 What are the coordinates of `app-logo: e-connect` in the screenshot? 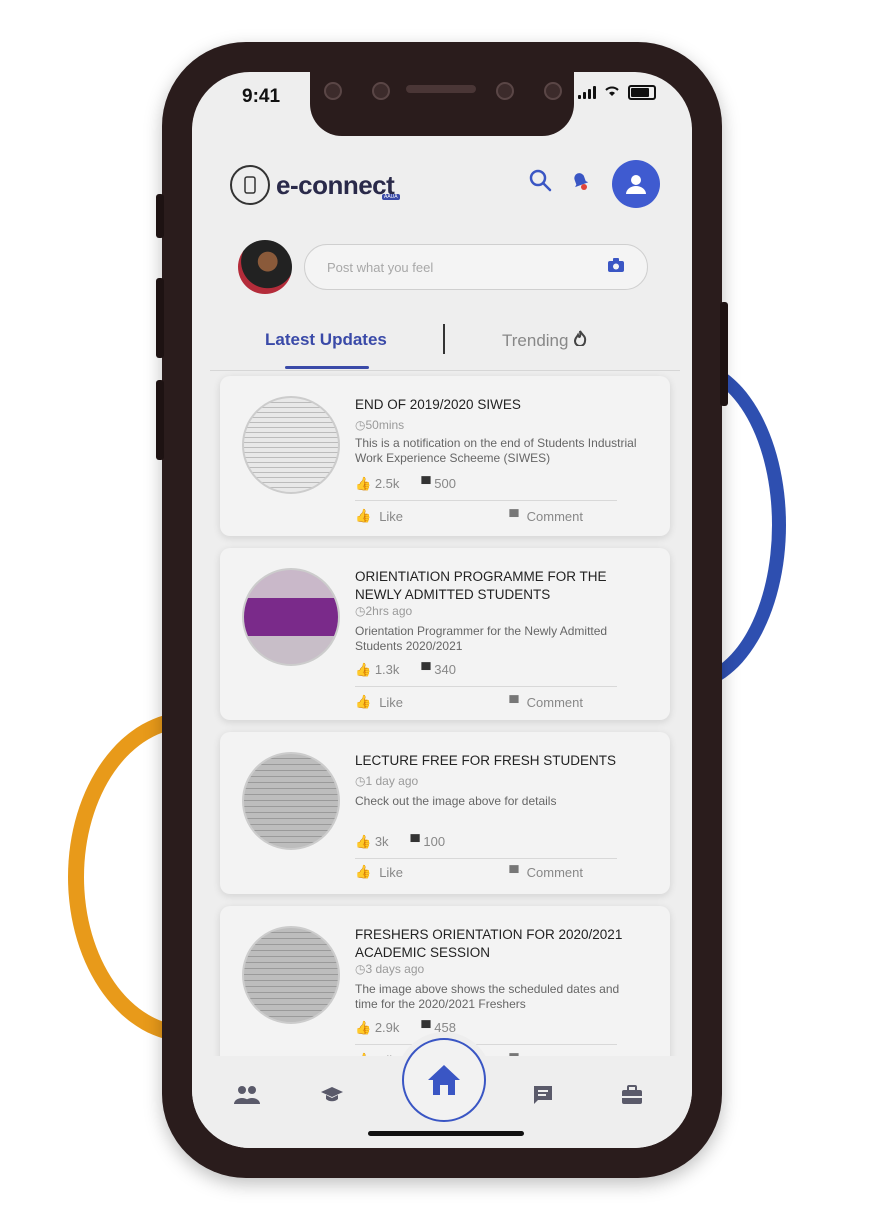 It's located at (312, 185).